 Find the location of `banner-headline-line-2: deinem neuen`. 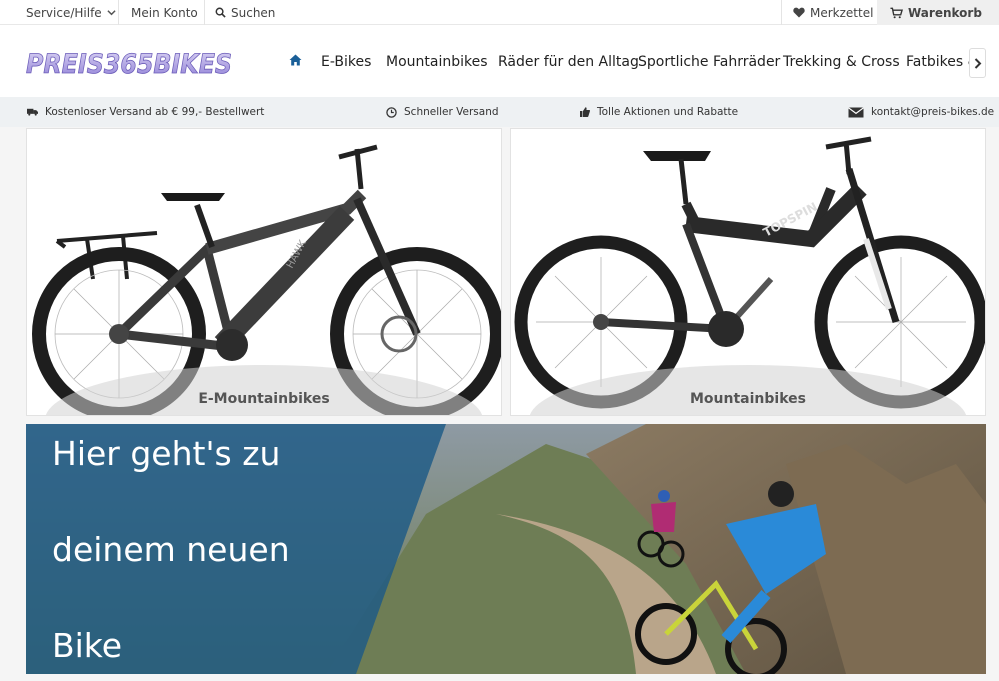

banner-headline-line-2: deinem neuen is located at coordinates (171, 549).